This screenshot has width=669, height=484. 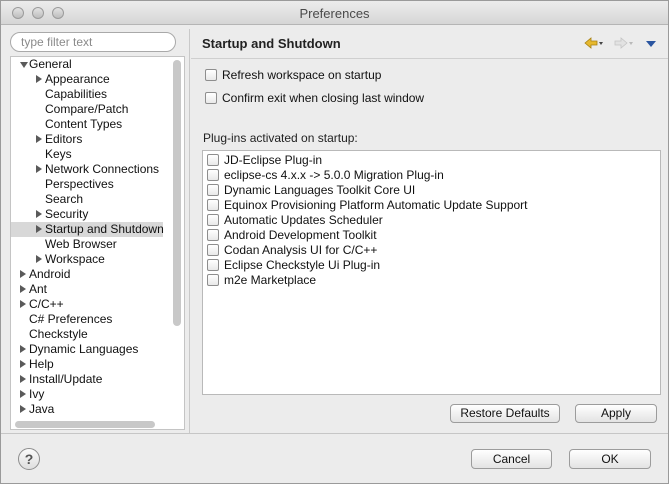 I want to click on tree-item-label: Compare/Patch, so click(x=87, y=109).